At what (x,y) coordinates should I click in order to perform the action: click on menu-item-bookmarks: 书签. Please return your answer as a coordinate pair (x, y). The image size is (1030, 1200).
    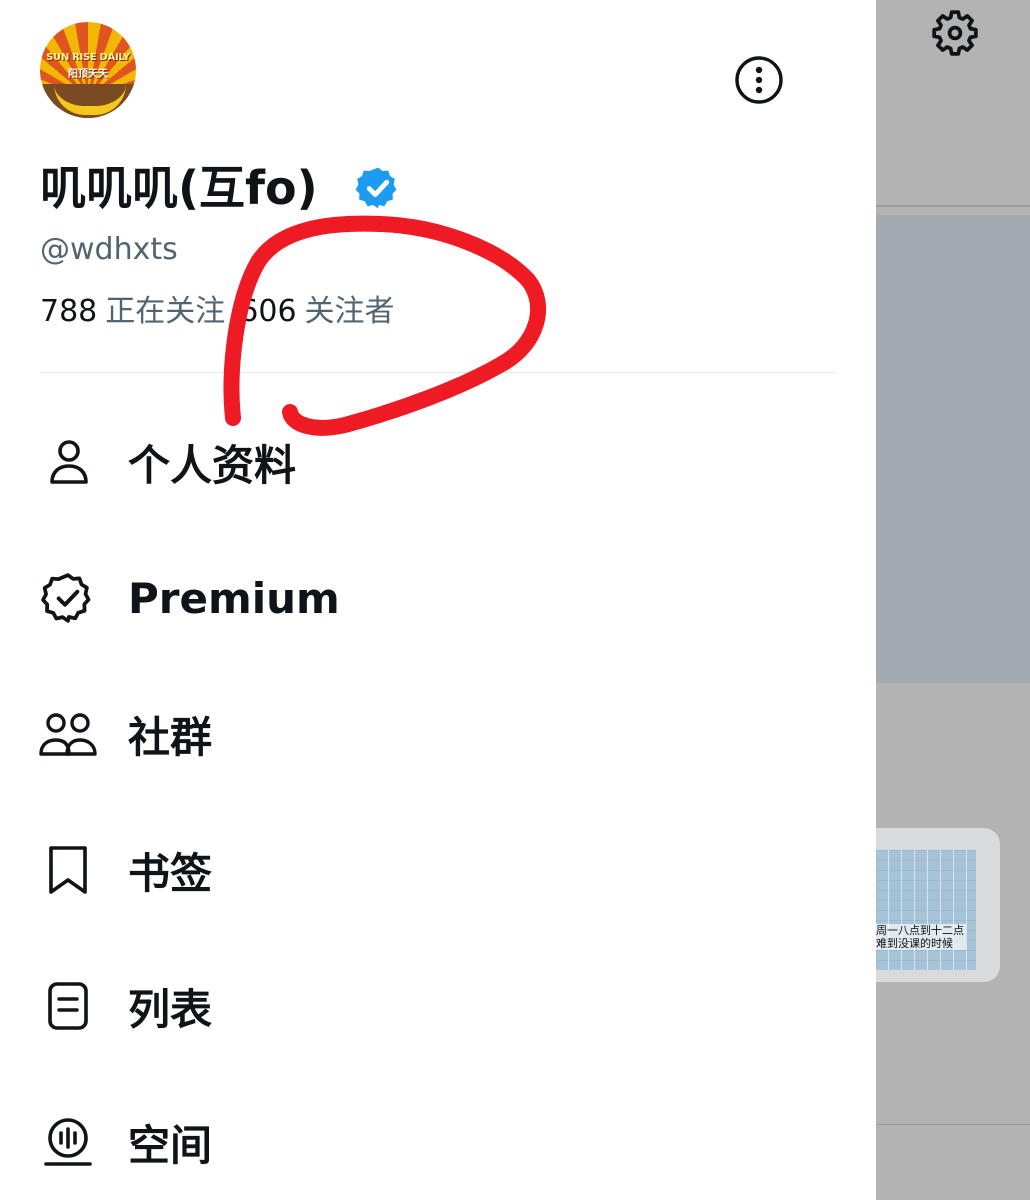
    Looking at the image, I should click on (438, 870).